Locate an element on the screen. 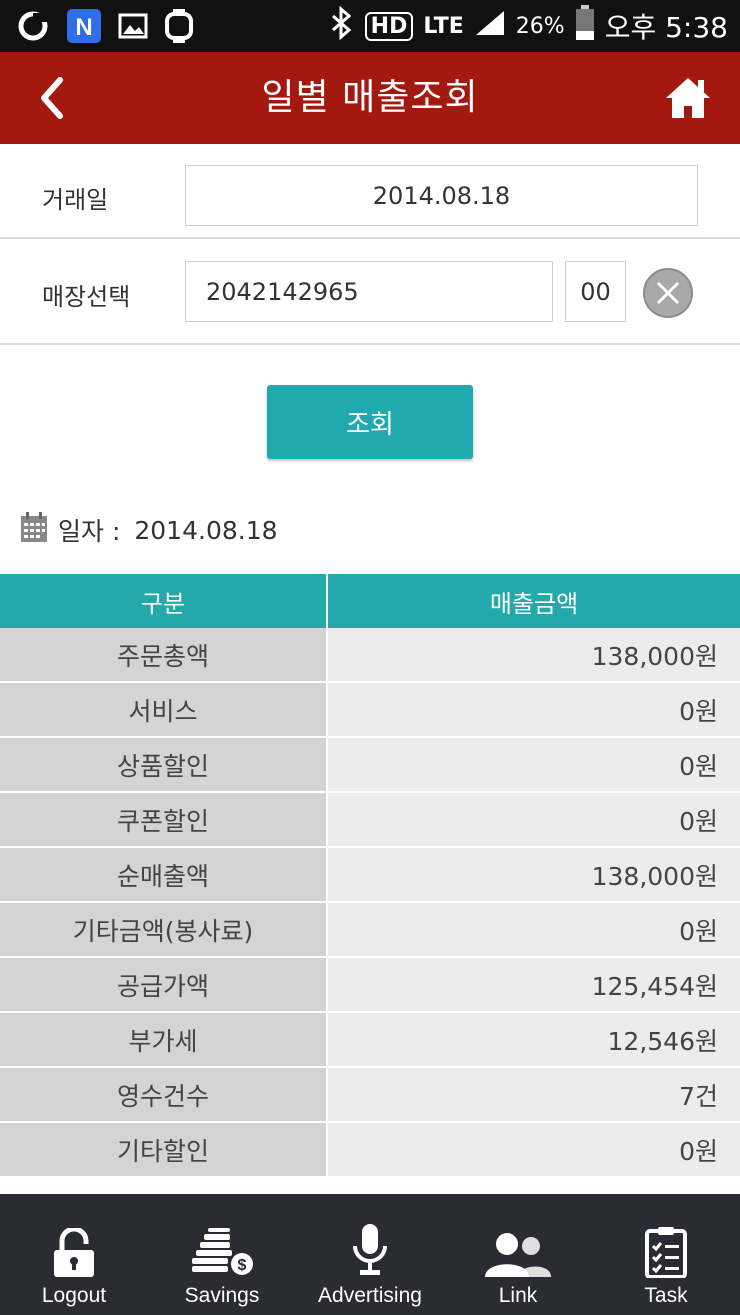 This screenshot has height=1315, width=740. result-date: 일자 : 2014.08.18 is located at coordinates (149, 530).